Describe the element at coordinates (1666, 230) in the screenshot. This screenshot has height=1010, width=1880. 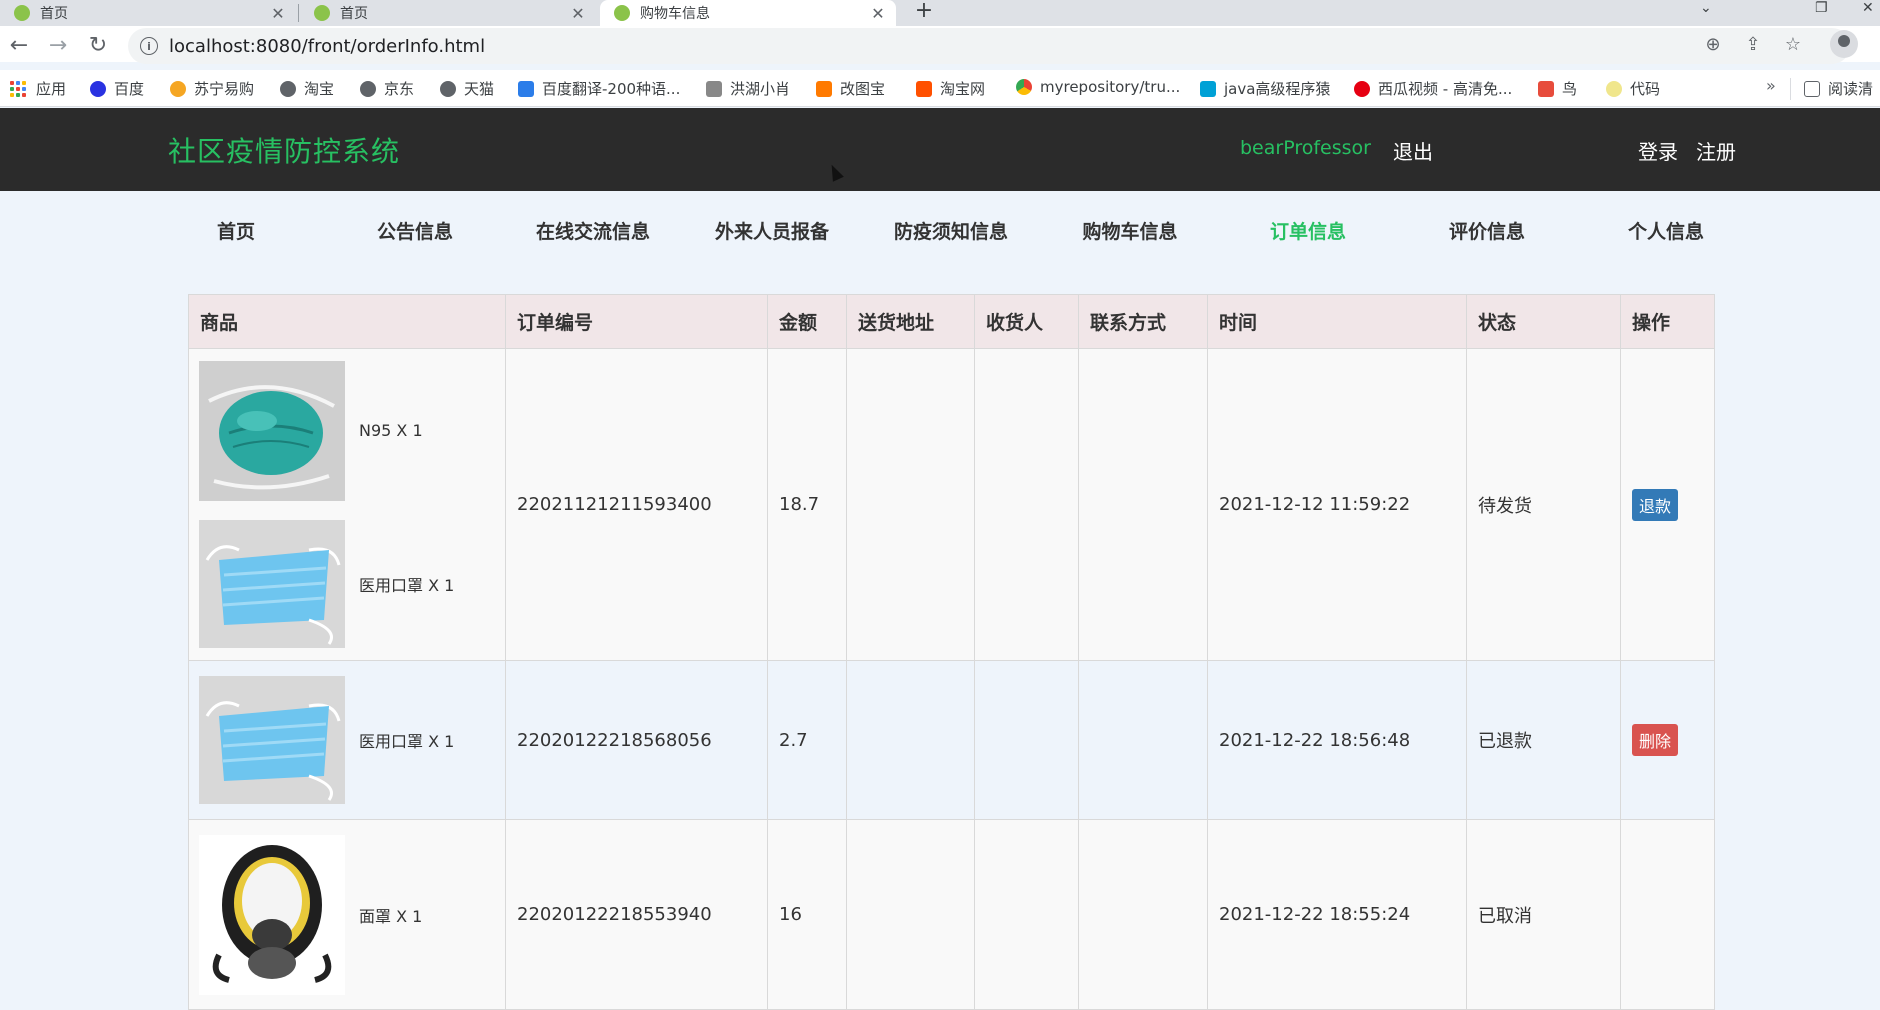
I see `nav-item-profile: 个人信息` at that location.